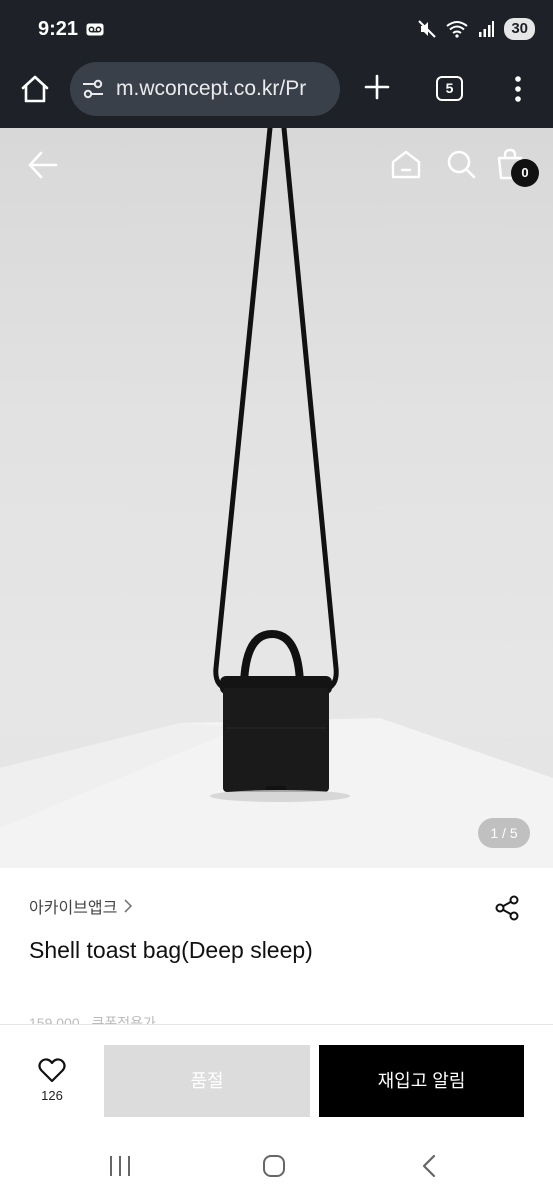  Describe the element at coordinates (519, 29) in the screenshot. I see `battery-level: 30` at that location.